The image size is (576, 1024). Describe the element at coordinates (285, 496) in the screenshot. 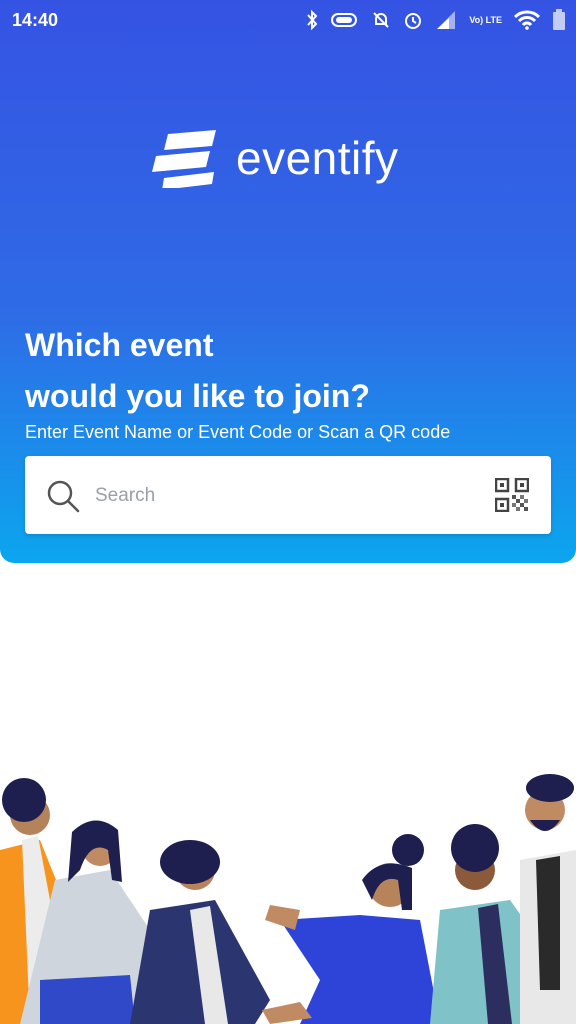

I see `search-input` at that location.